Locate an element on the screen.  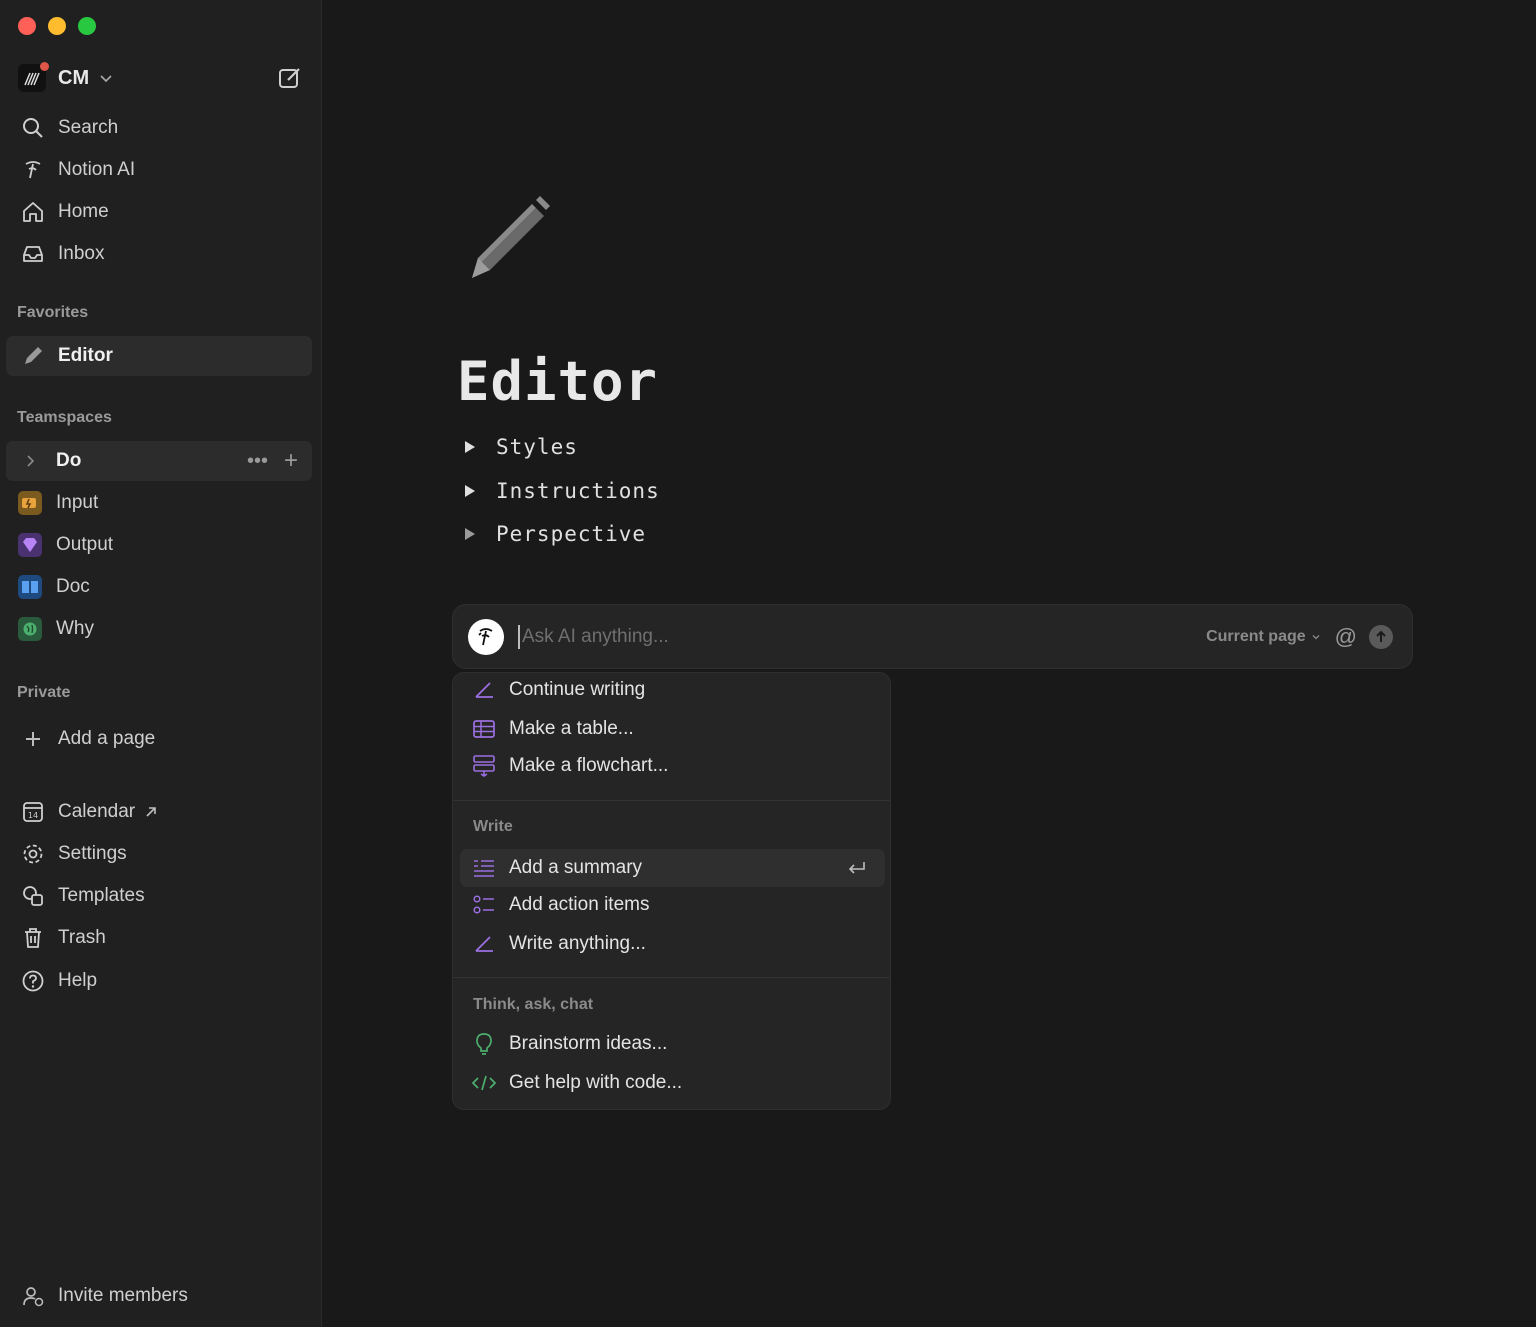
calendar-icon: 14 is located at coordinates (33, 812).